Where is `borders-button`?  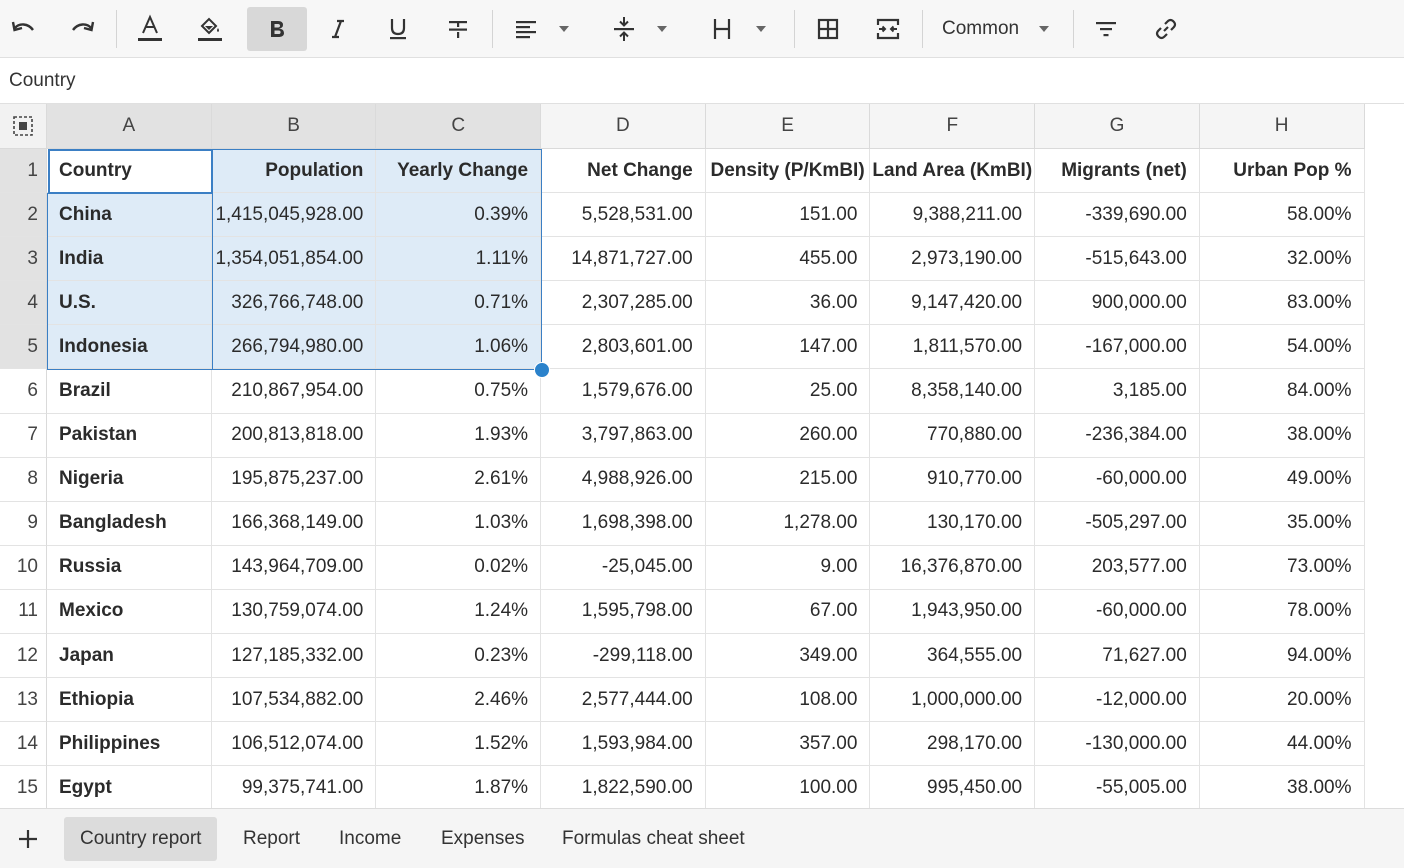
borders-button is located at coordinates (828, 29).